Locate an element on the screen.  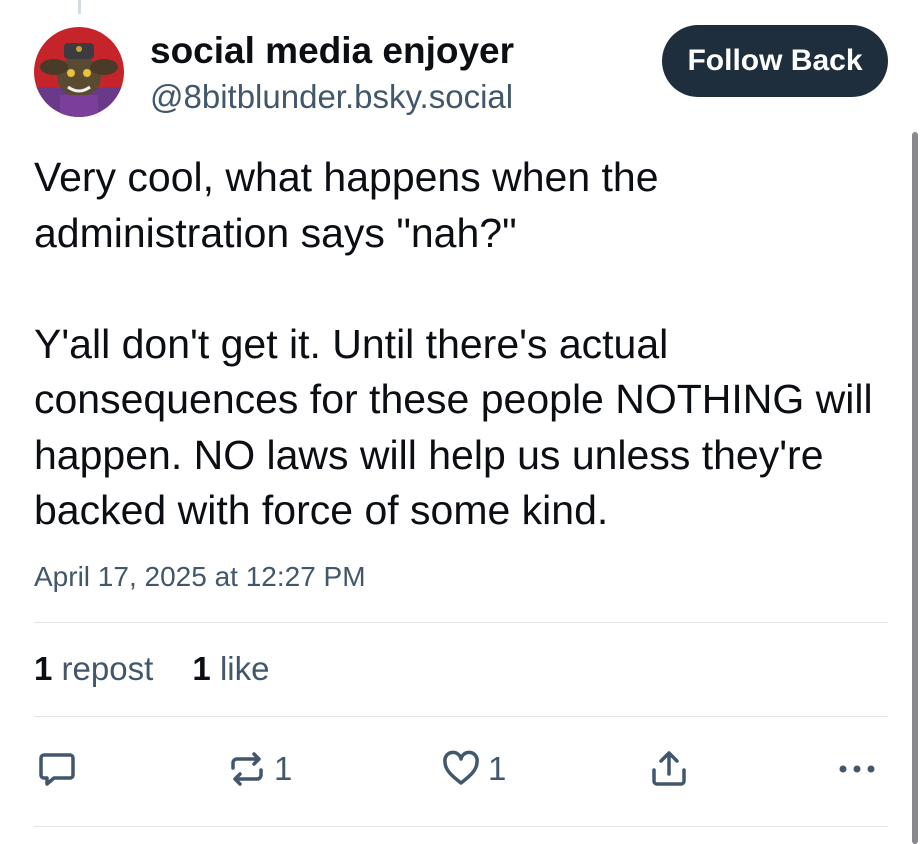
likes-count: 1 is located at coordinates (201, 668).